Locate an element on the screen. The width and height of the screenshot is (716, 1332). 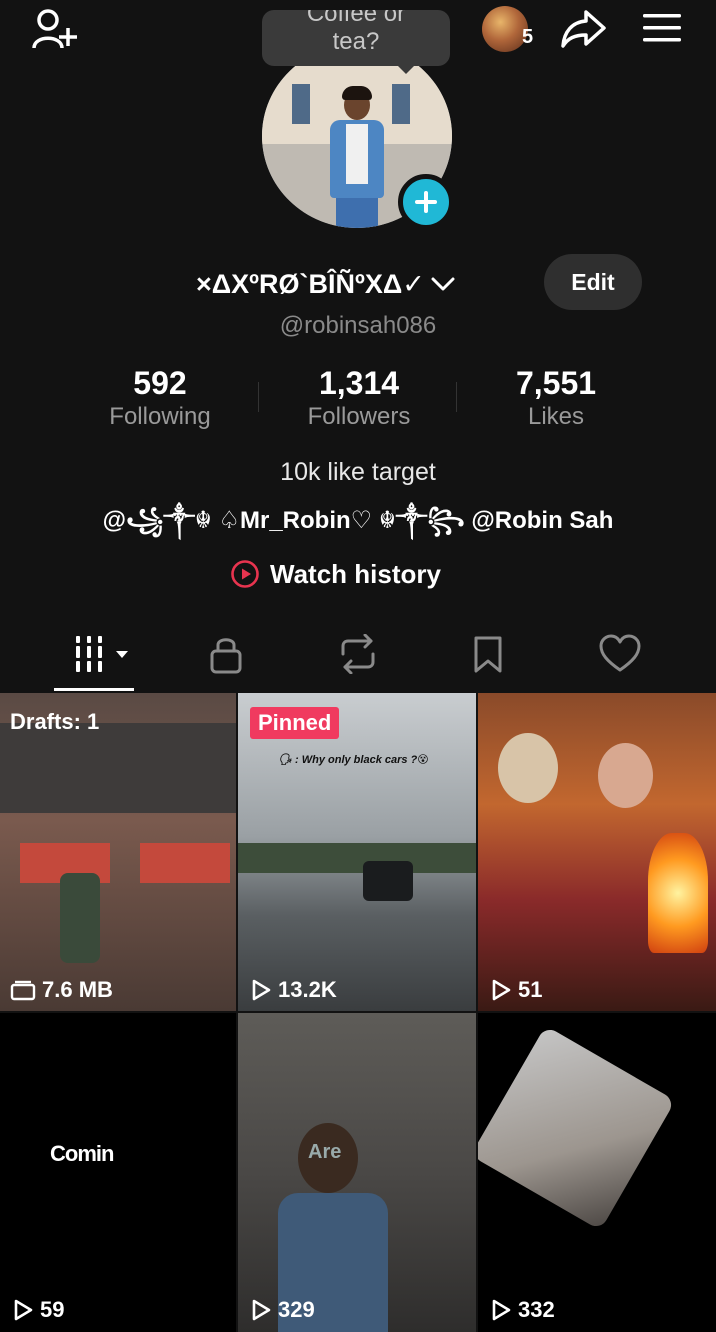
tab-liked is located at coordinates (620, 654).